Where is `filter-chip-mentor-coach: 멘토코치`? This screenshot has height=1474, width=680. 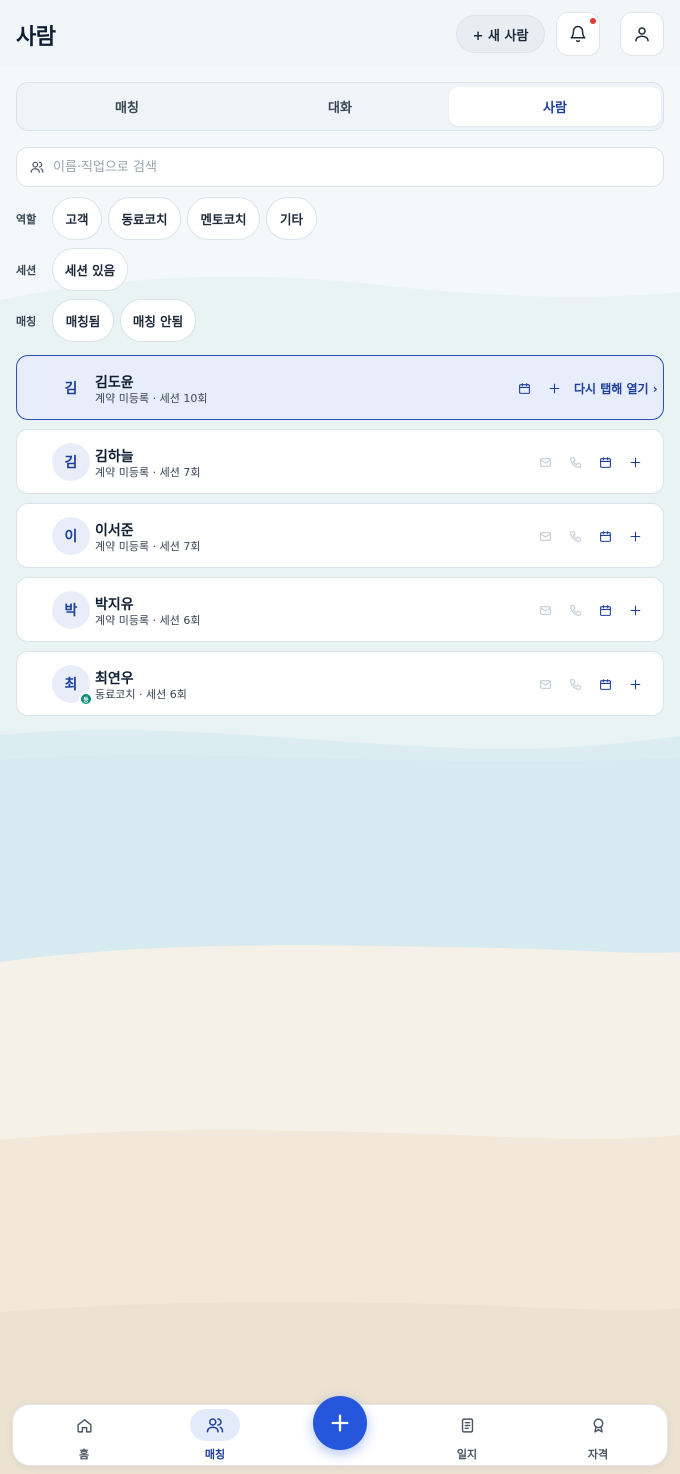
filter-chip-mentor-coach: 멘토코치 is located at coordinates (223, 218).